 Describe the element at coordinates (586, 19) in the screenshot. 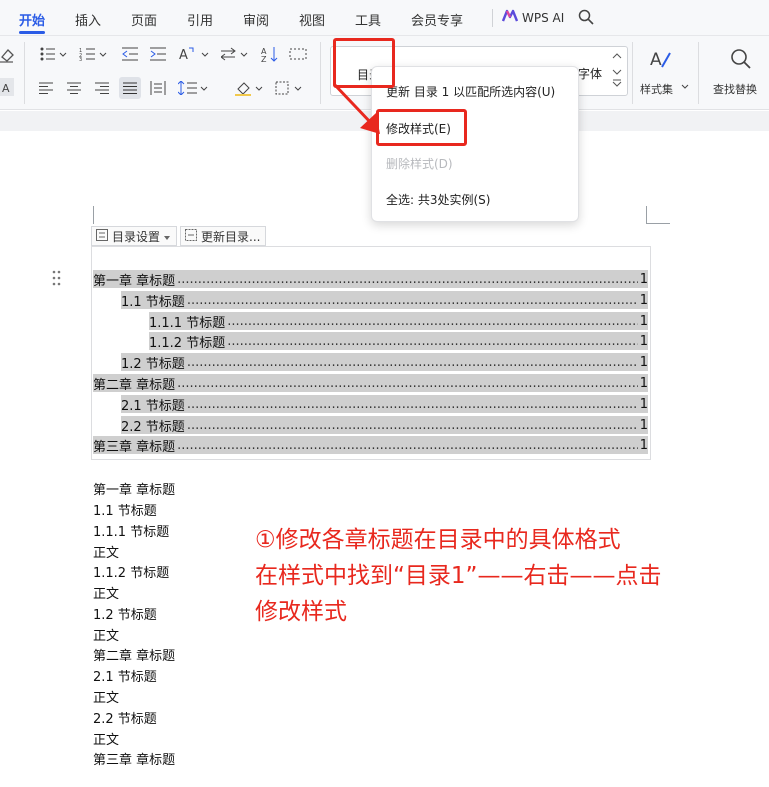

I see `search-icon` at that location.